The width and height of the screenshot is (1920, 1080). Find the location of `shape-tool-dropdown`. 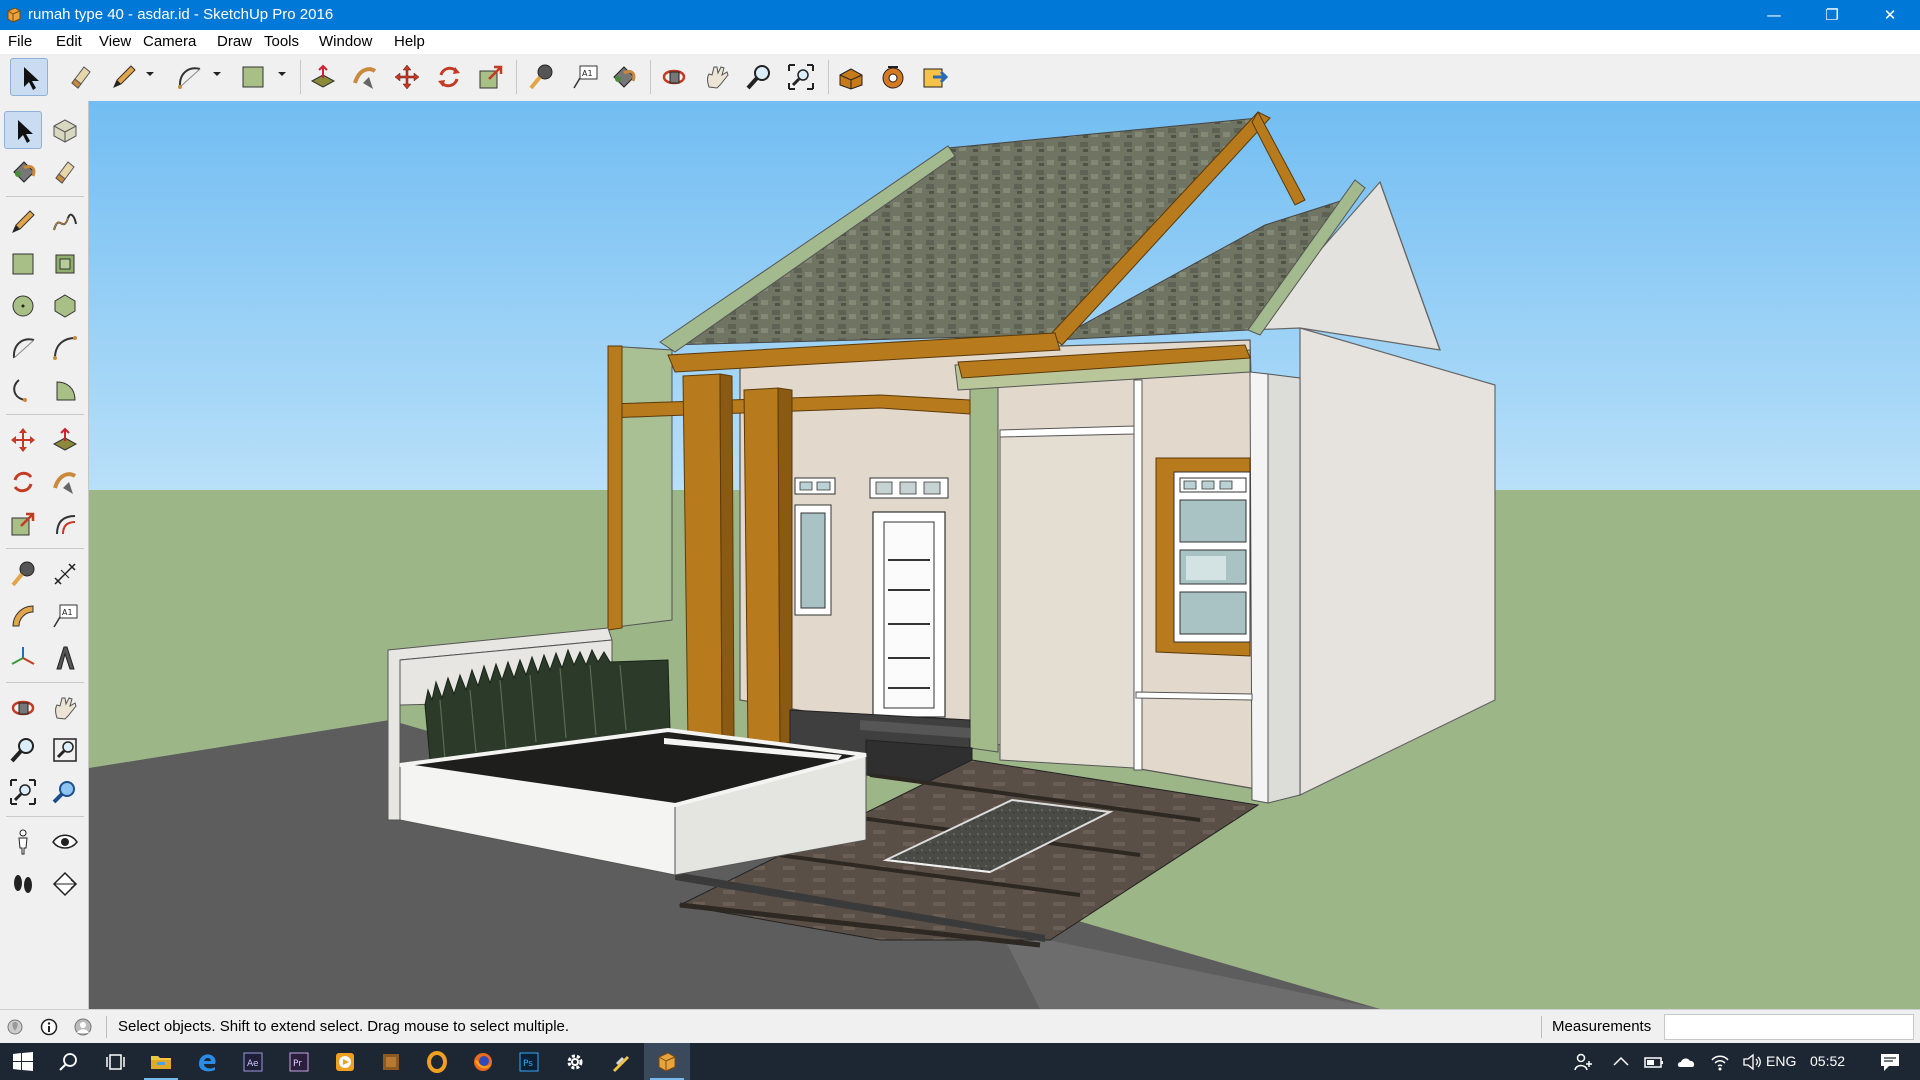

shape-tool-dropdown is located at coordinates (282, 76).